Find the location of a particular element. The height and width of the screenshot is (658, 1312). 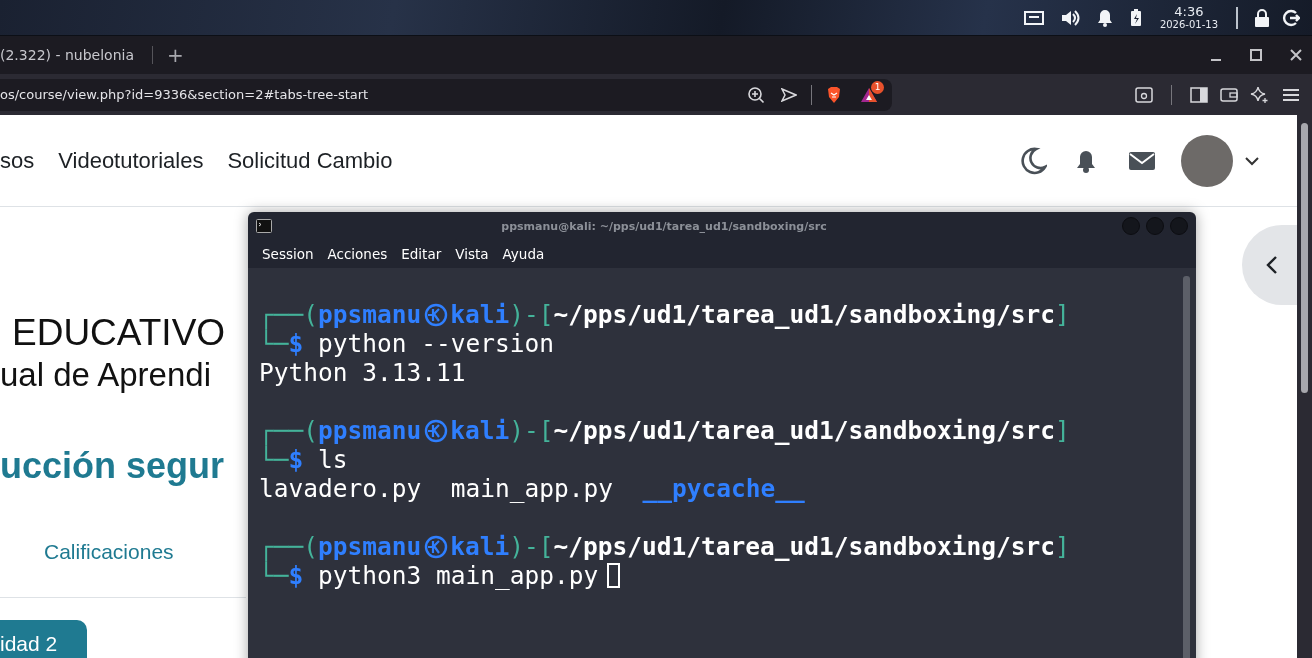

terminal-icon is located at coordinates (264, 226).